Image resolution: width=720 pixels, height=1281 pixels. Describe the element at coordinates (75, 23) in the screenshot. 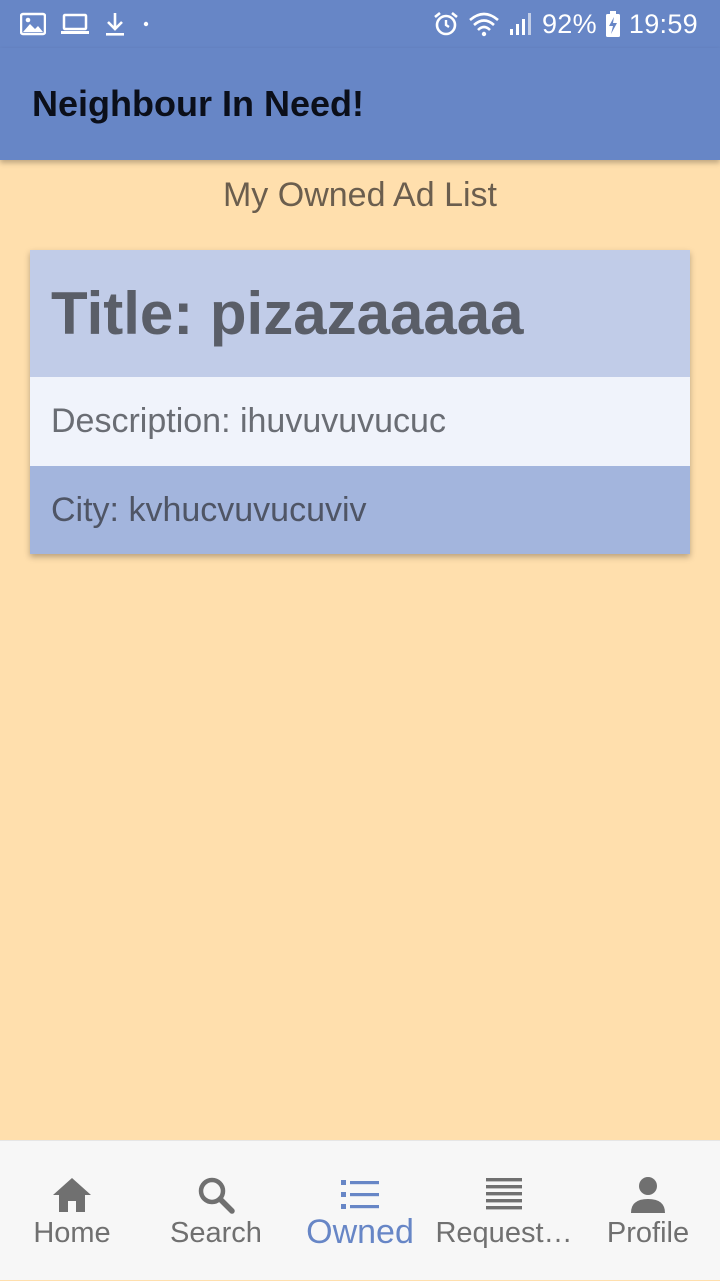

I see `laptop-icon` at that location.